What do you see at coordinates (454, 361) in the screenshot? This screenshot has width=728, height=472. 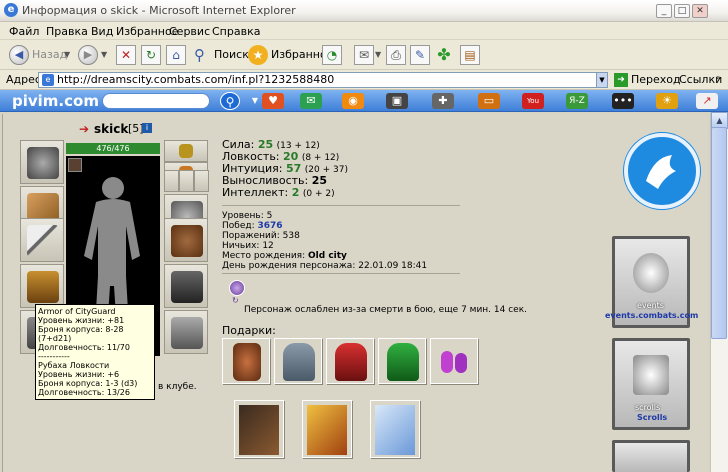 I see `gift-potions` at bounding box center [454, 361].